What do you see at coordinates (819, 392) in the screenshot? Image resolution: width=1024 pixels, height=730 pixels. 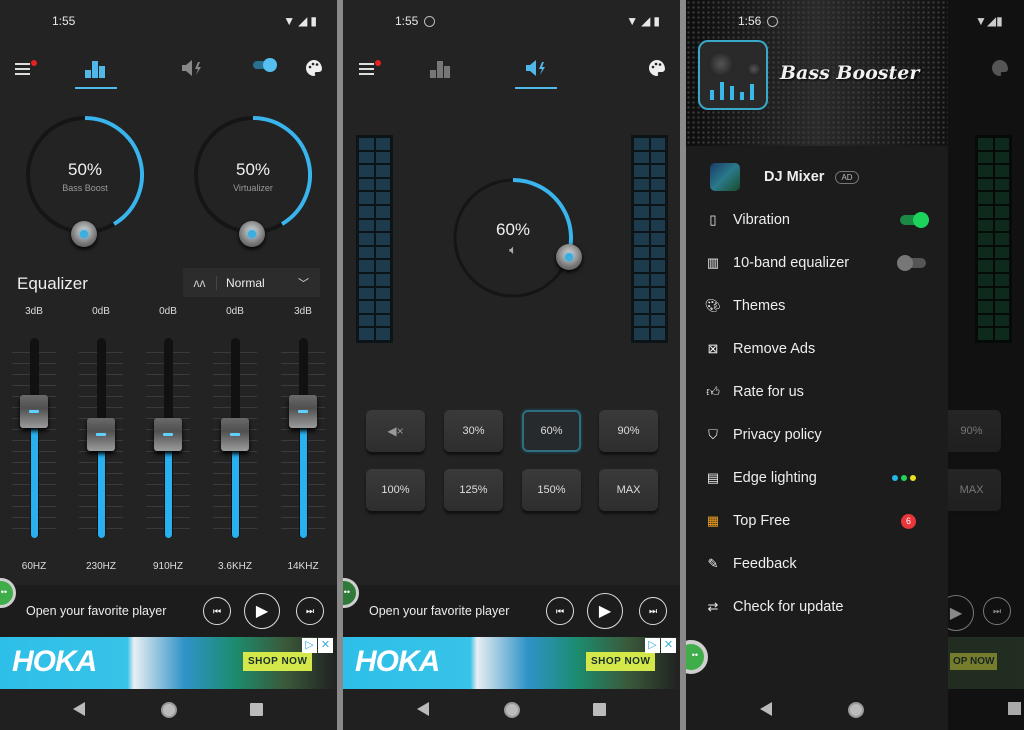 I see `menu-item-rate-for-us: 👍︎ Rate for us` at bounding box center [819, 392].